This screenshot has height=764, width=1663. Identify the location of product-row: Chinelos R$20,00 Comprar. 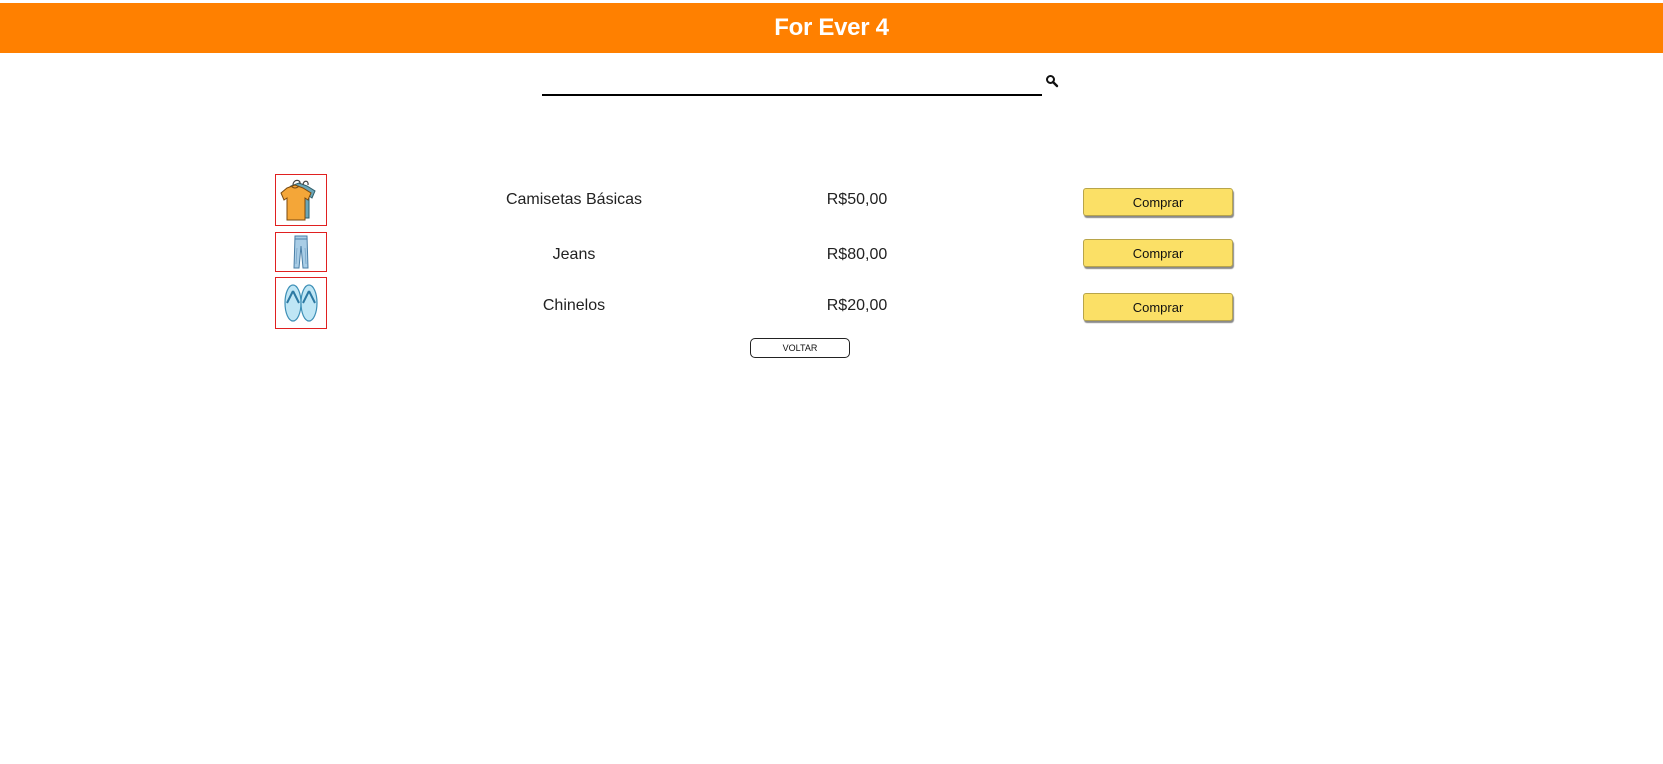
(831, 303).